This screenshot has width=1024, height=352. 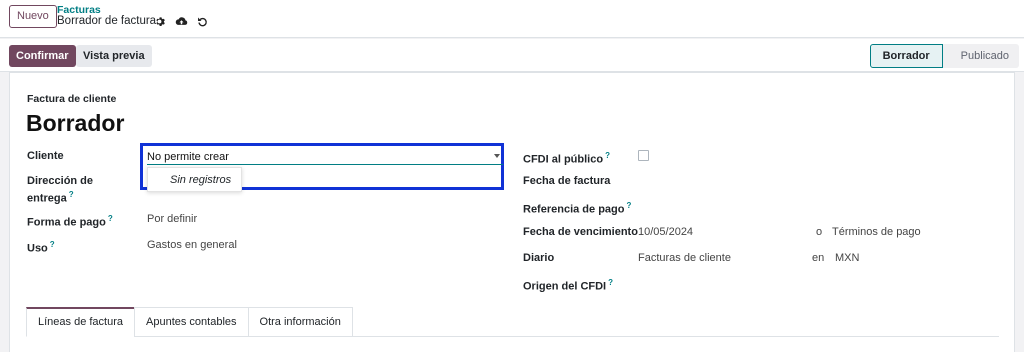 What do you see at coordinates (643, 155) in the screenshot?
I see `cfdi-publico-checkbox` at bounding box center [643, 155].